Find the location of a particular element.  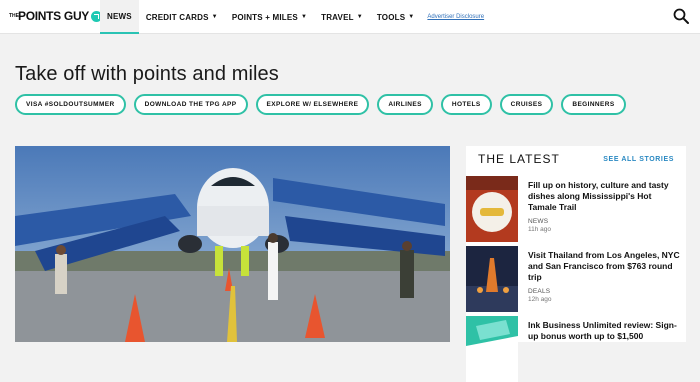

nav-tools: TOOLS ▼ is located at coordinates (396, 17).